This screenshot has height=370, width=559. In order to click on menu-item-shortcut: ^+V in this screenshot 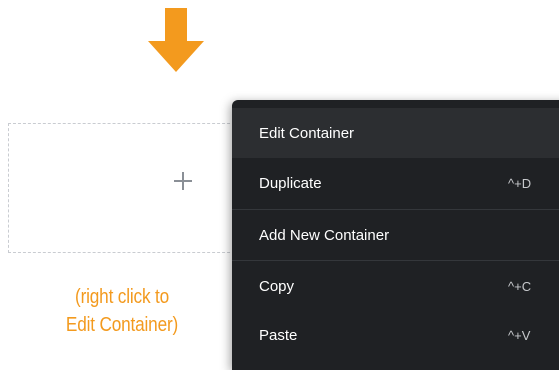, I will do `click(519, 335)`.